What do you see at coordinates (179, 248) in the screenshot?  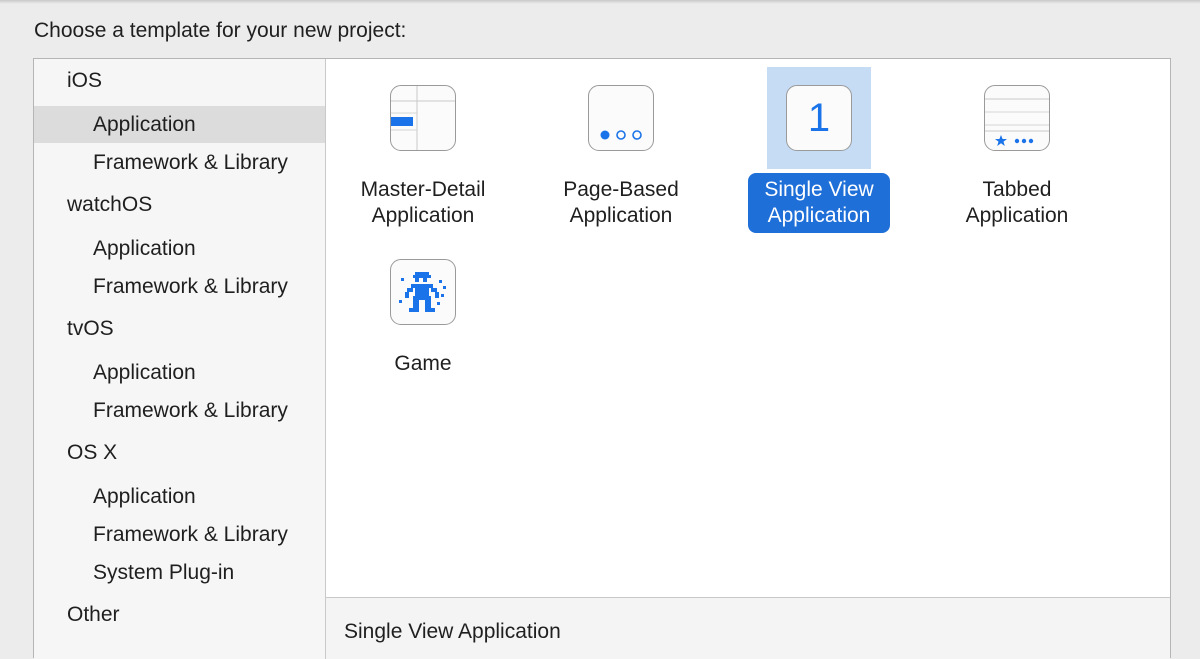 I see `sidebar-item-watchos-application: Application` at bounding box center [179, 248].